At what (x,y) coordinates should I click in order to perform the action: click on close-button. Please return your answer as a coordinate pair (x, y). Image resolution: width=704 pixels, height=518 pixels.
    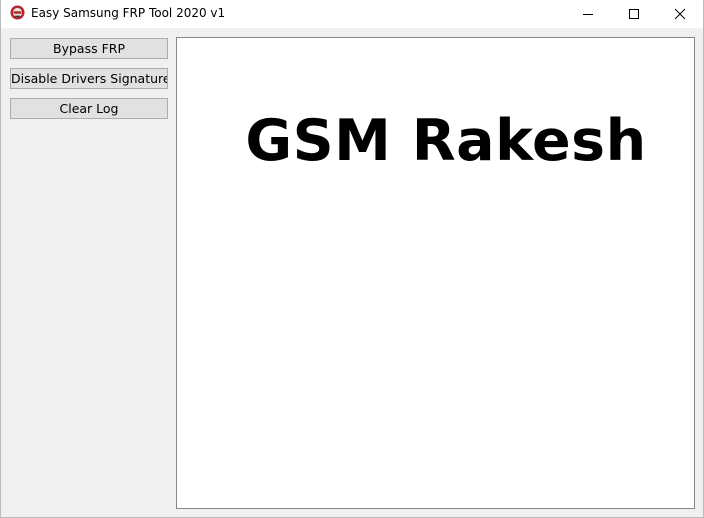
    Looking at the image, I should click on (680, 14).